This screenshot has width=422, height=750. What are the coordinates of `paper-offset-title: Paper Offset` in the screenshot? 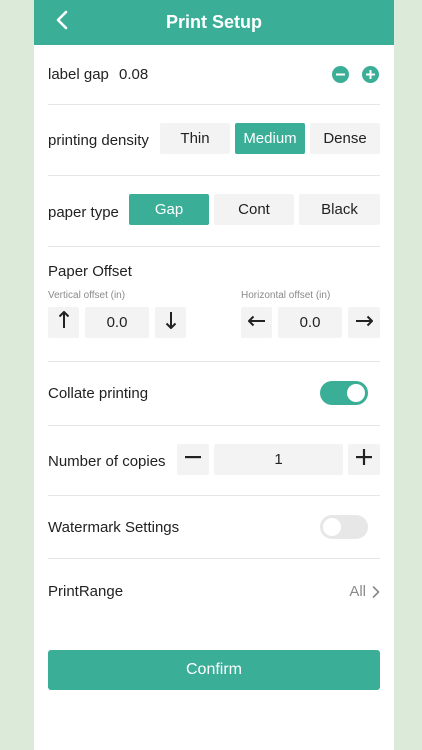 It's located at (90, 271).